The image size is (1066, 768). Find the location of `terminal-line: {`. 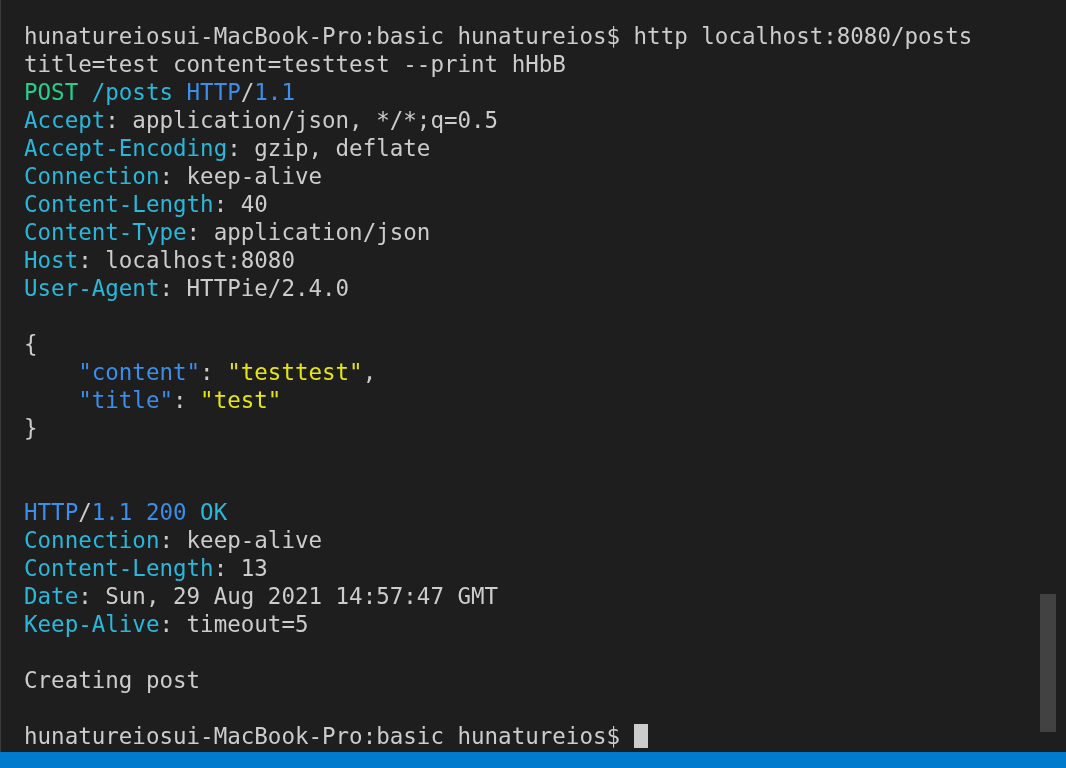

terminal-line: { is located at coordinates (31, 344).